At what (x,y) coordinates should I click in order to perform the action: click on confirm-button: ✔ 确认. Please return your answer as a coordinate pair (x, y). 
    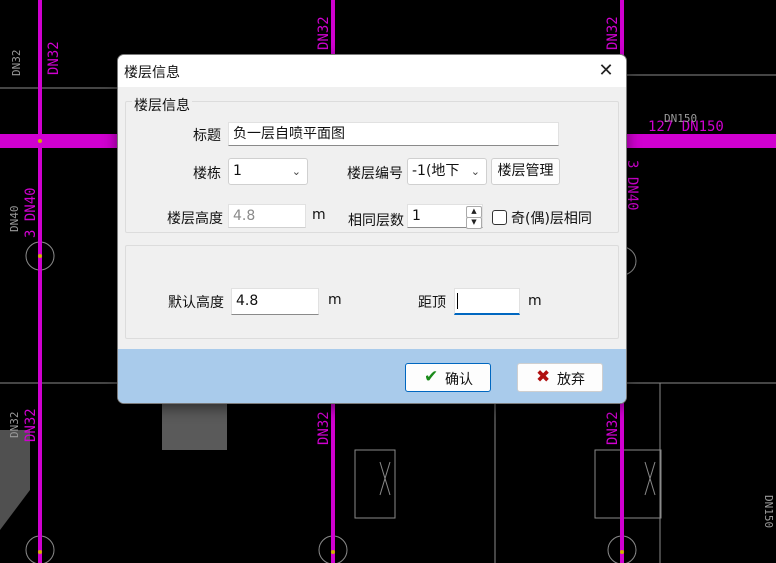
    Looking at the image, I should click on (448, 377).